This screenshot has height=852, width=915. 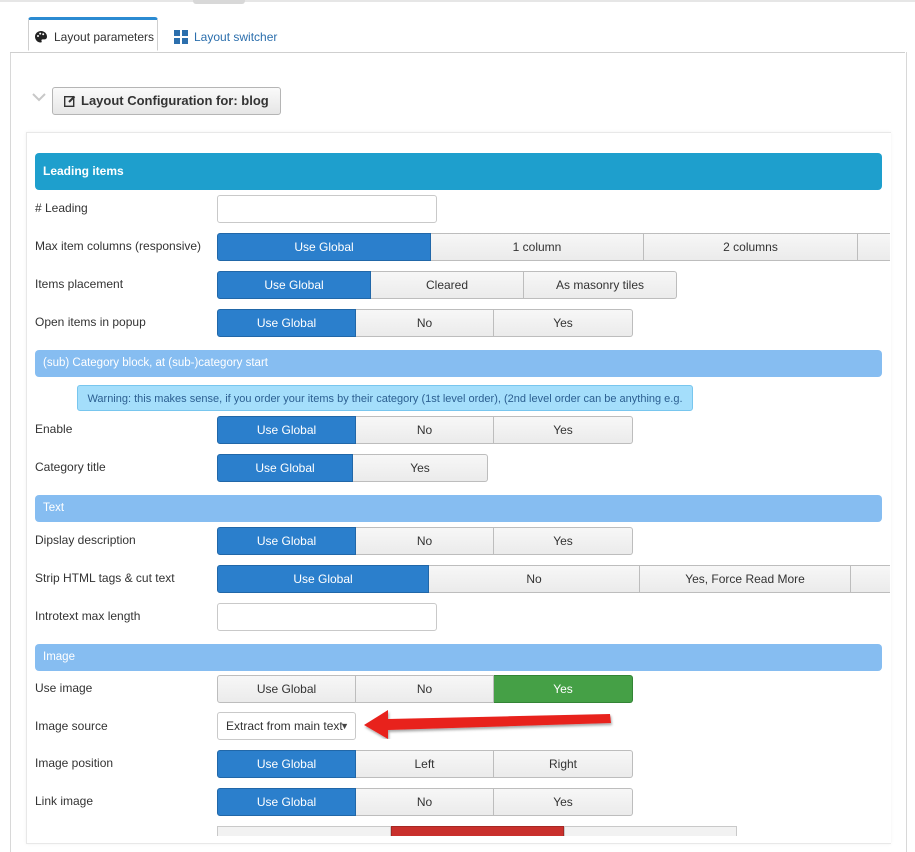 What do you see at coordinates (118, 246) in the screenshot?
I see `label-max-columns: Max item columns (responsive)` at bounding box center [118, 246].